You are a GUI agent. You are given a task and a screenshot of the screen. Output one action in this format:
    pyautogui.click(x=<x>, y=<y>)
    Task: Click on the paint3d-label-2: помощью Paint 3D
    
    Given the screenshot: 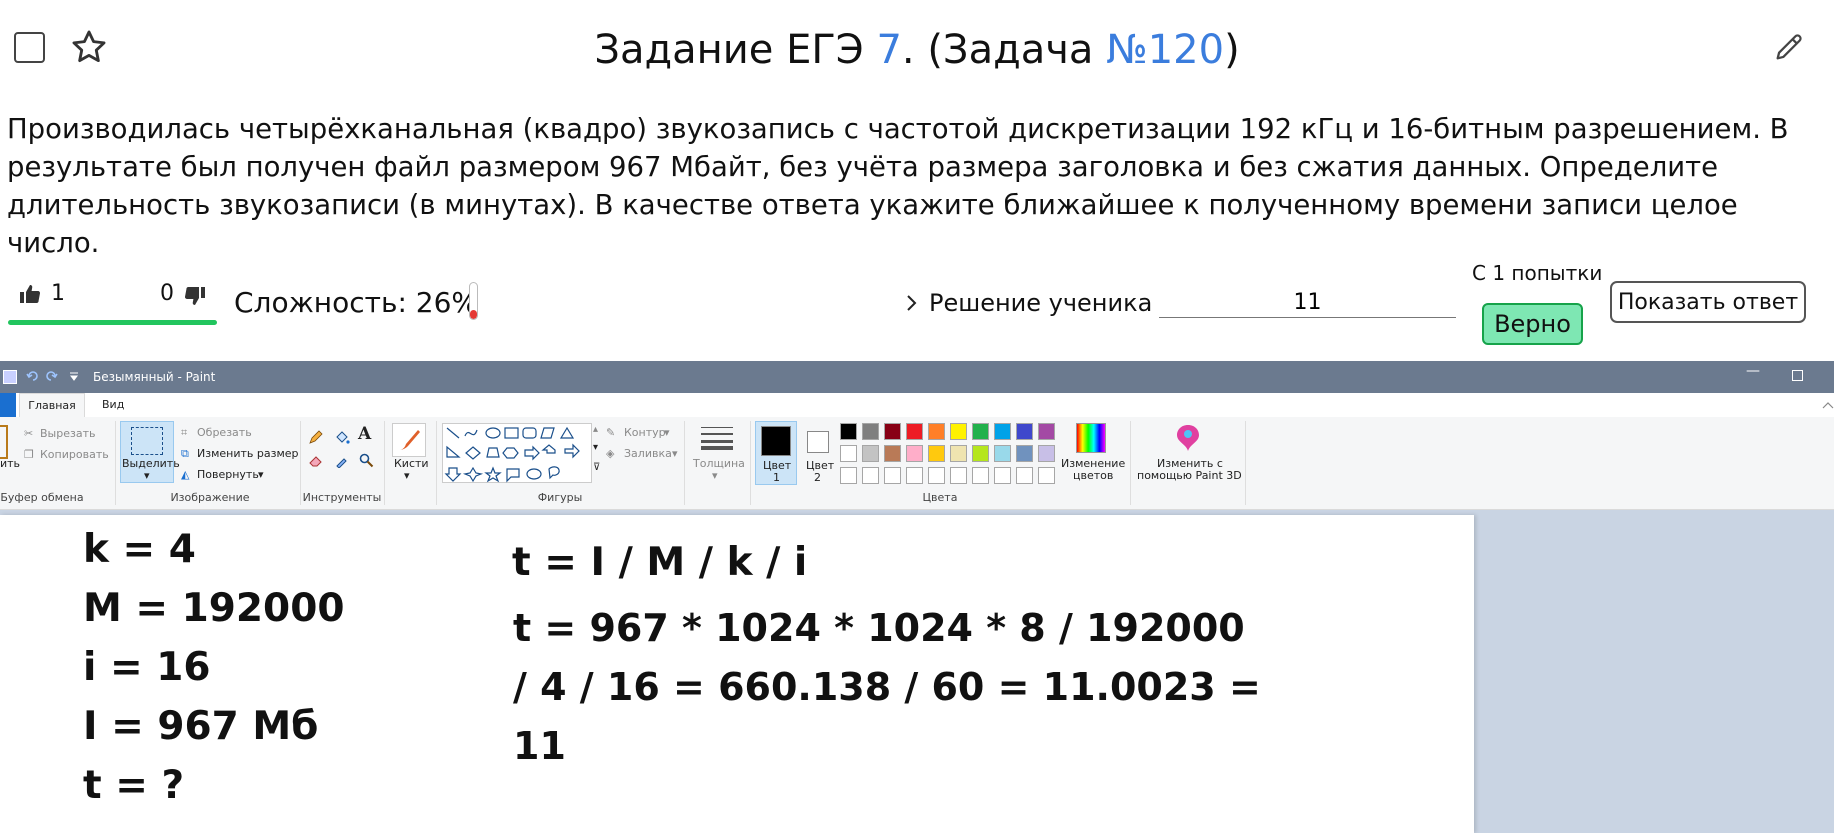 What is the action you would take?
    pyautogui.click(x=1189, y=476)
    